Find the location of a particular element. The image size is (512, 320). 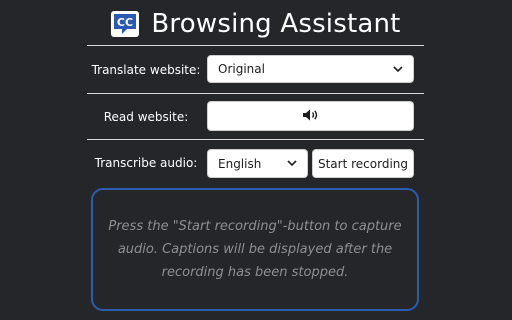

transcribe-selected-value: English is located at coordinates (240, 163).